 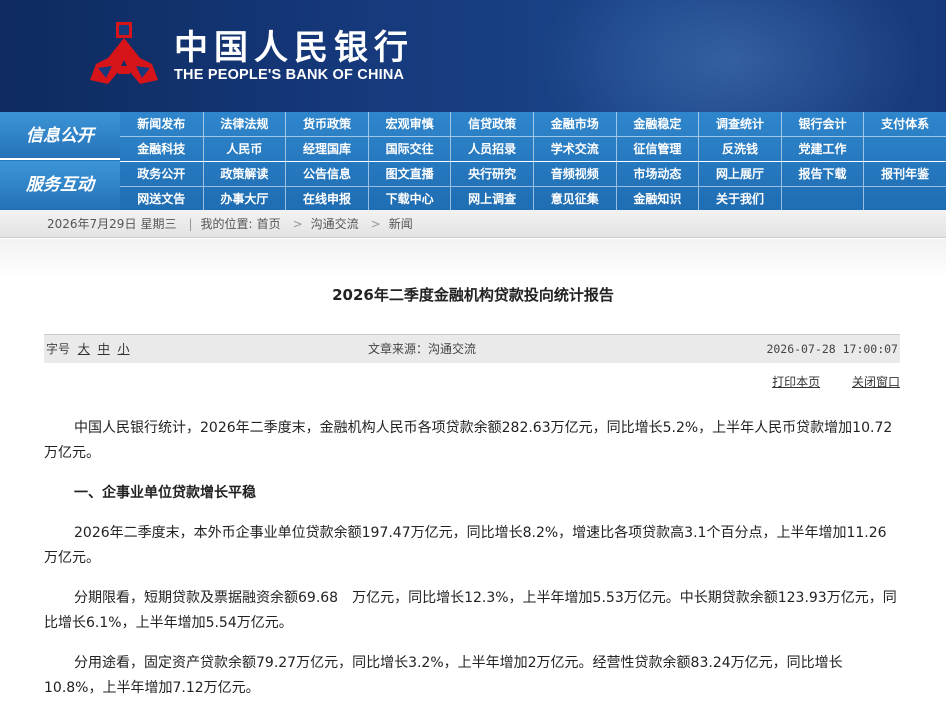 What do you see at coordinates (730, 56) in the screenshot?
I see `header-glow` at bounding box center [730, 56].